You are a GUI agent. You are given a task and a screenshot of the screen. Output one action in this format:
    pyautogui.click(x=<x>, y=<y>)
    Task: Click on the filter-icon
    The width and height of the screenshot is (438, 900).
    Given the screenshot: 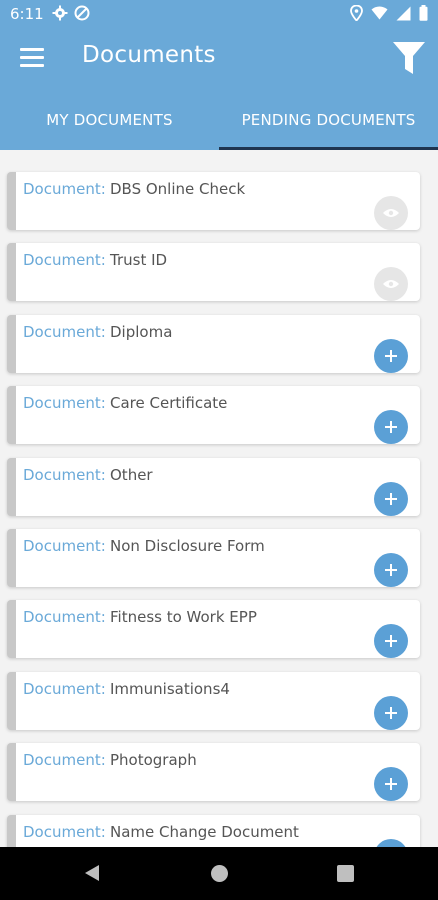 What is the action you would take?
    pyautogui.click(x=409, y=58)
    